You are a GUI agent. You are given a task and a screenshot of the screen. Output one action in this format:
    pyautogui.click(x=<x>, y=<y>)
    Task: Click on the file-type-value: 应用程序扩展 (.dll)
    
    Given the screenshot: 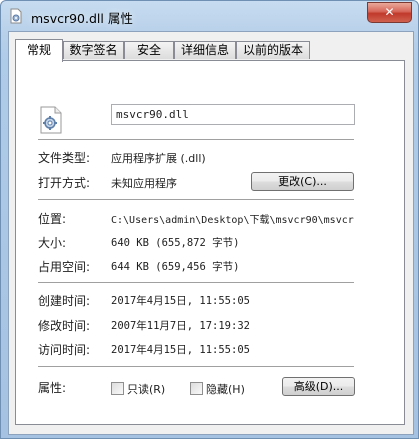 What is the action you would take?
    pyautogui.click(x=158, y=158)
    